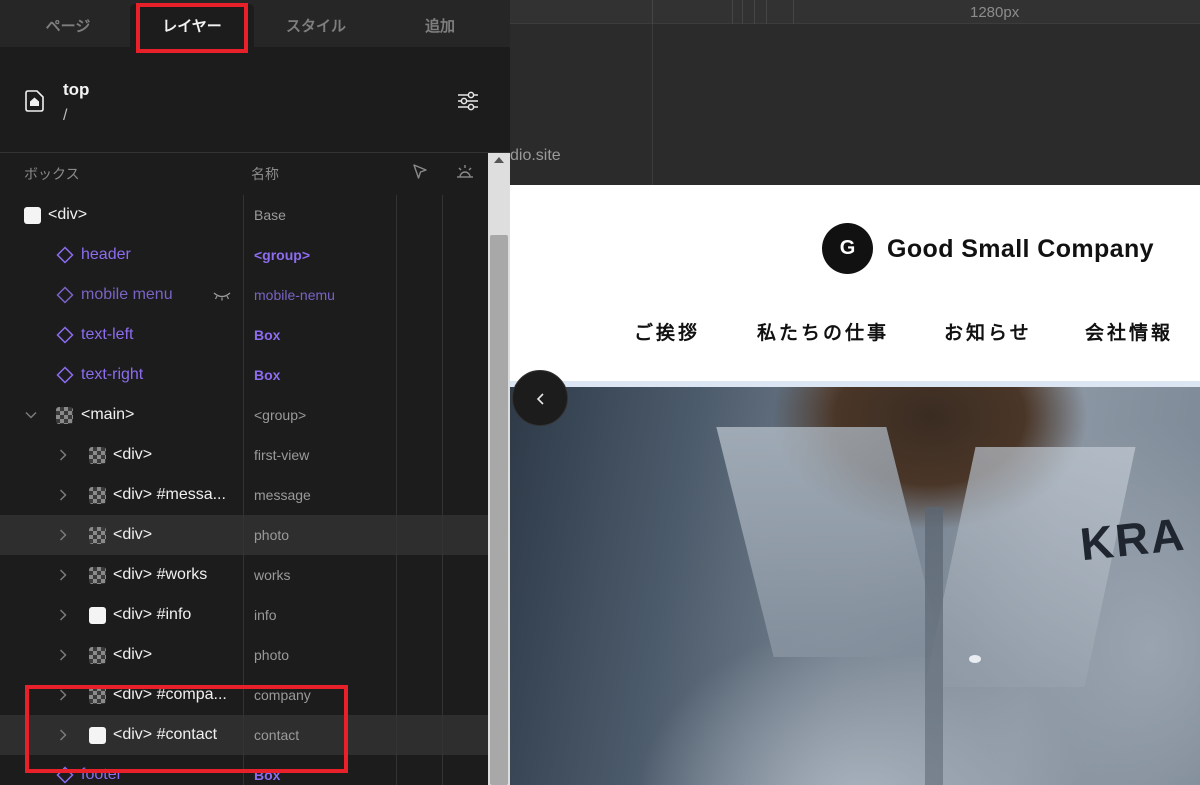 Image resolution: width=1200 pixels, height=785 pixels. What do you see at coordinates (112, 374) in the screenshot?
I see `layer-label: text-right` at bounding box center [112, 374].